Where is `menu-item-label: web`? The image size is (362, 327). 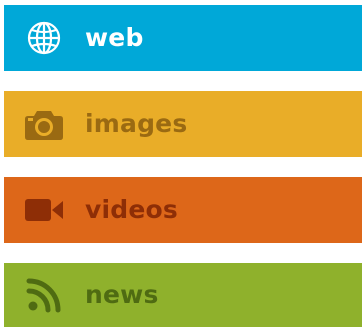
menu-item-label: web is located at coordinates (114, 37).